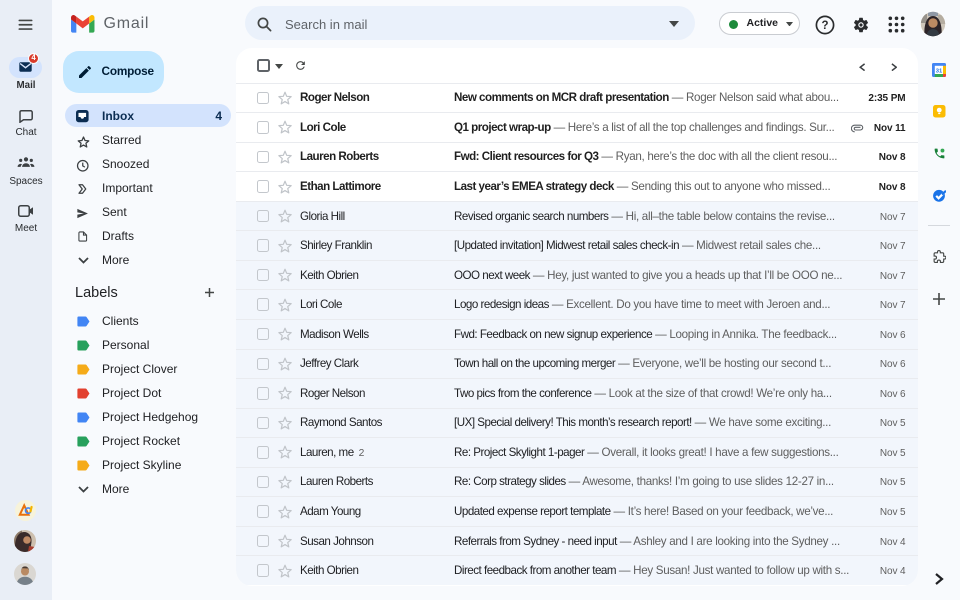  What do you see at coordinates (939, 71) in the screenshot?
I see `svg-text: 31` at bounding box center [939, 71].